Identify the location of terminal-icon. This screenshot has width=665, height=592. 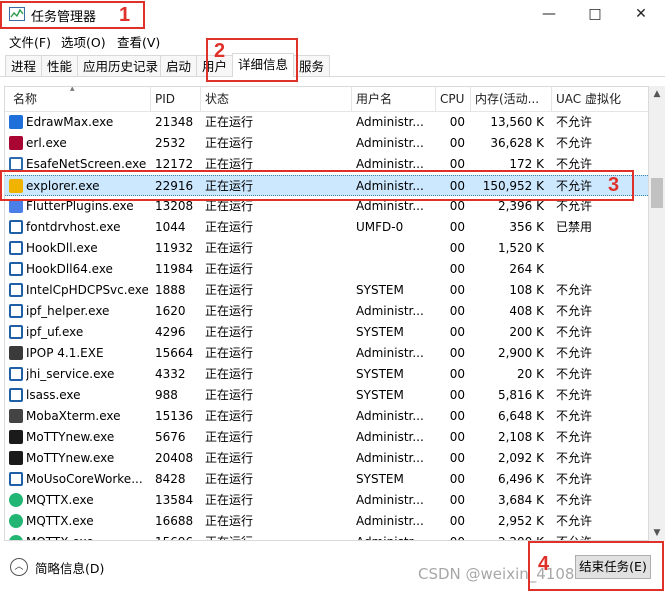
(16, 437).